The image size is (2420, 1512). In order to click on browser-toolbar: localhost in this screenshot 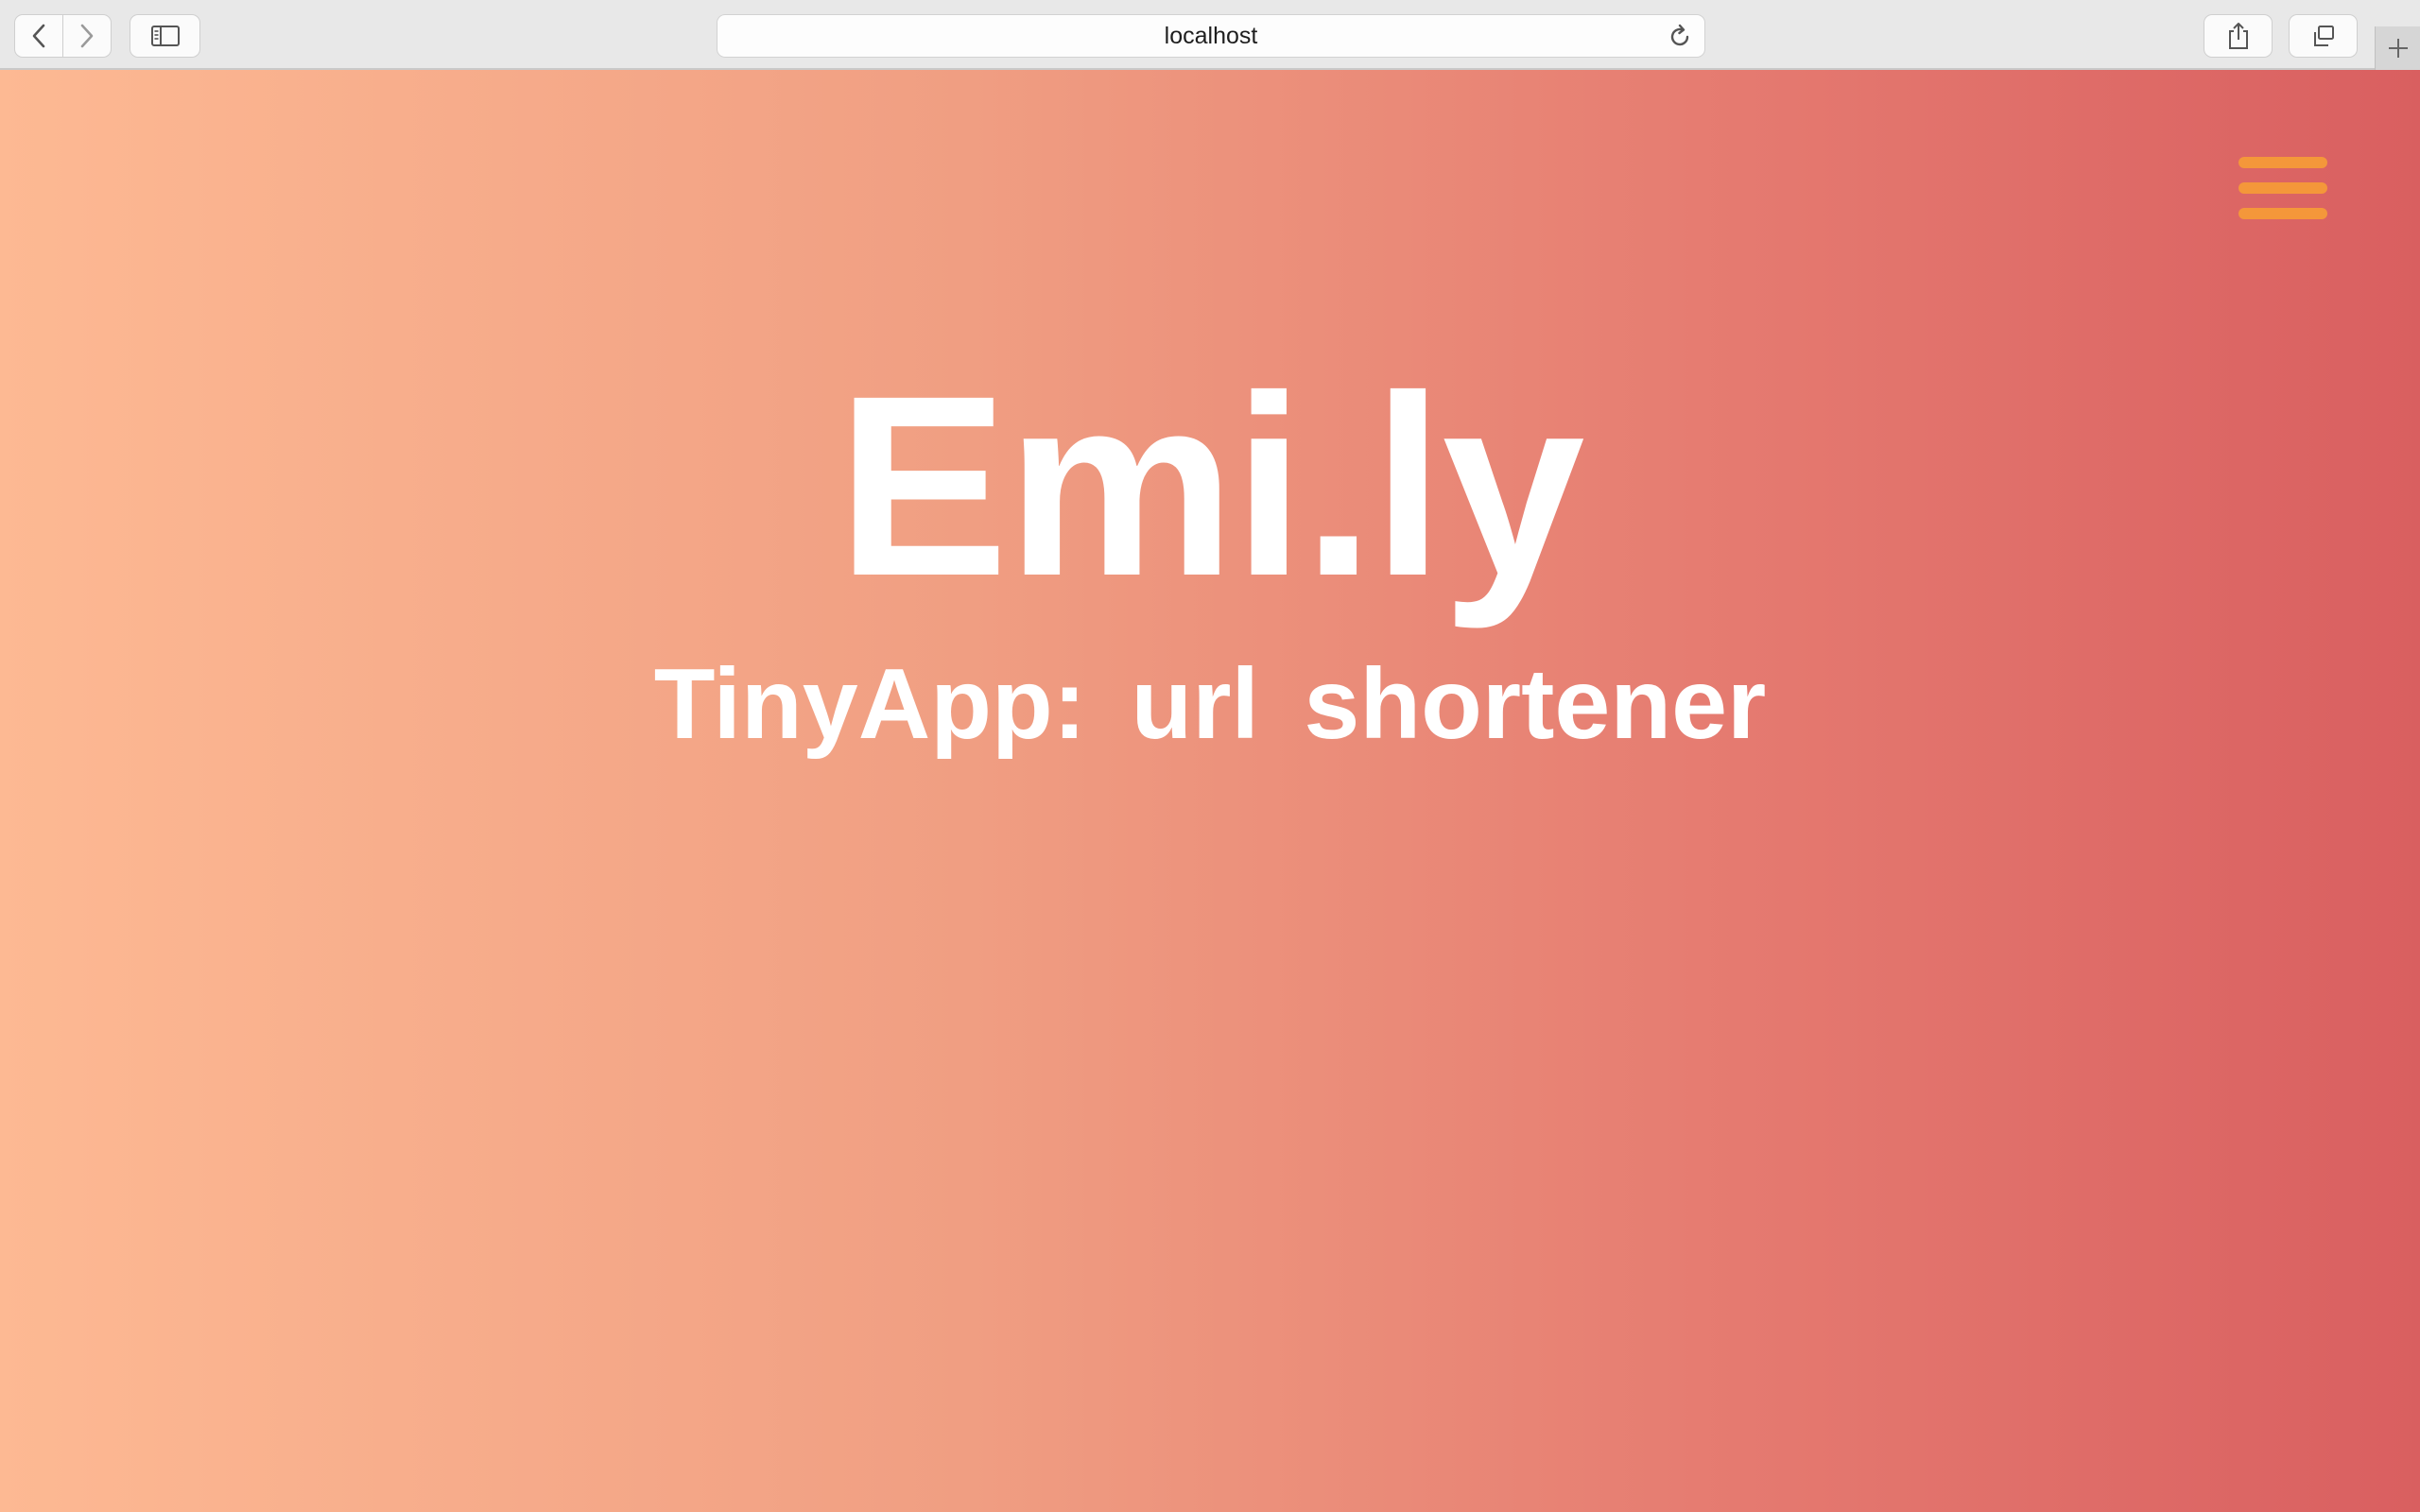, I will do `click(1210, 35)`.